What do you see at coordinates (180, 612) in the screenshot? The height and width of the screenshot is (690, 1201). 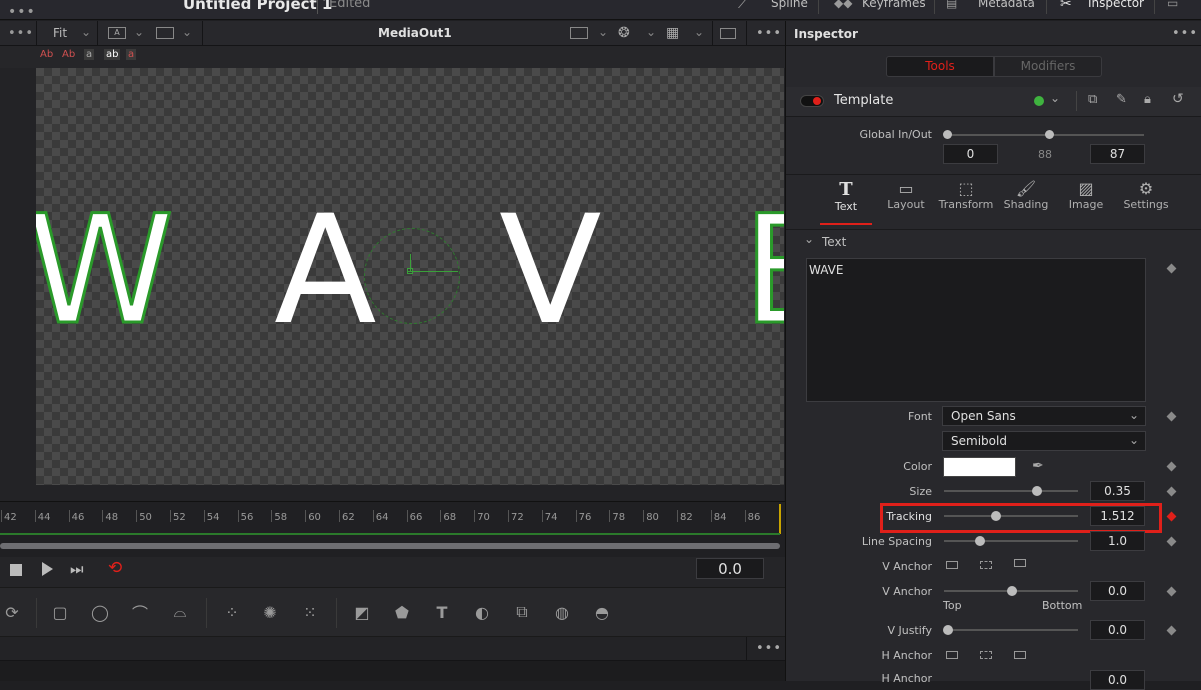 I see `bspline-mask-icon: ⌓` at bounding box center [180, 612].